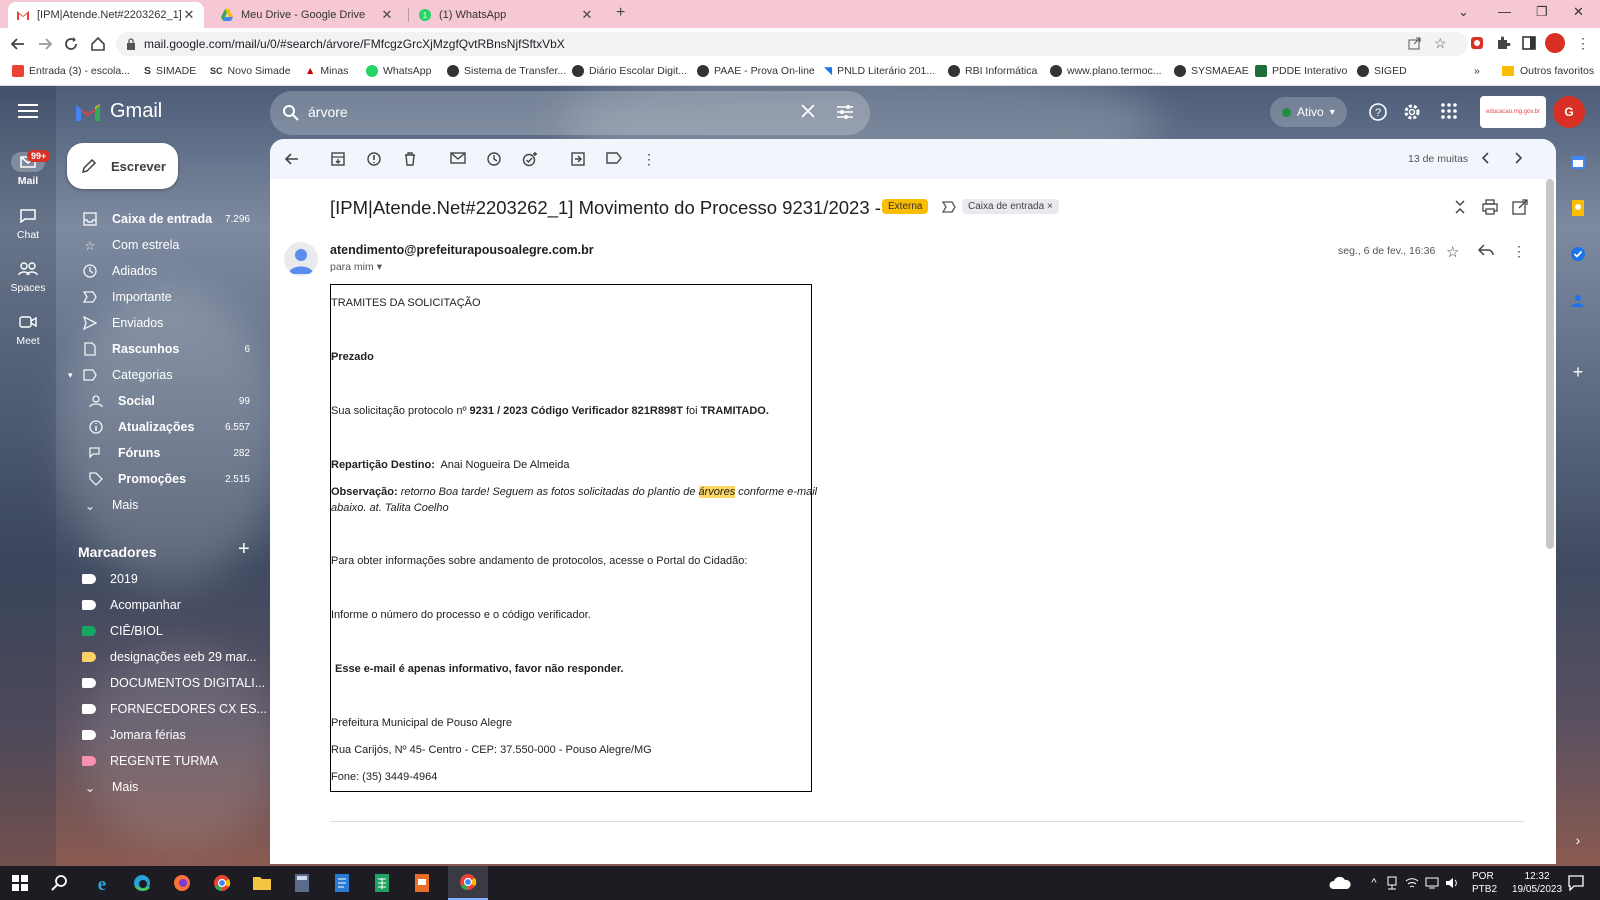 This screenshot has width=1600, height=900. Describe the element at coordinates (28, 223) in the screenshot. I see `rail-chat: Chat` at that location.